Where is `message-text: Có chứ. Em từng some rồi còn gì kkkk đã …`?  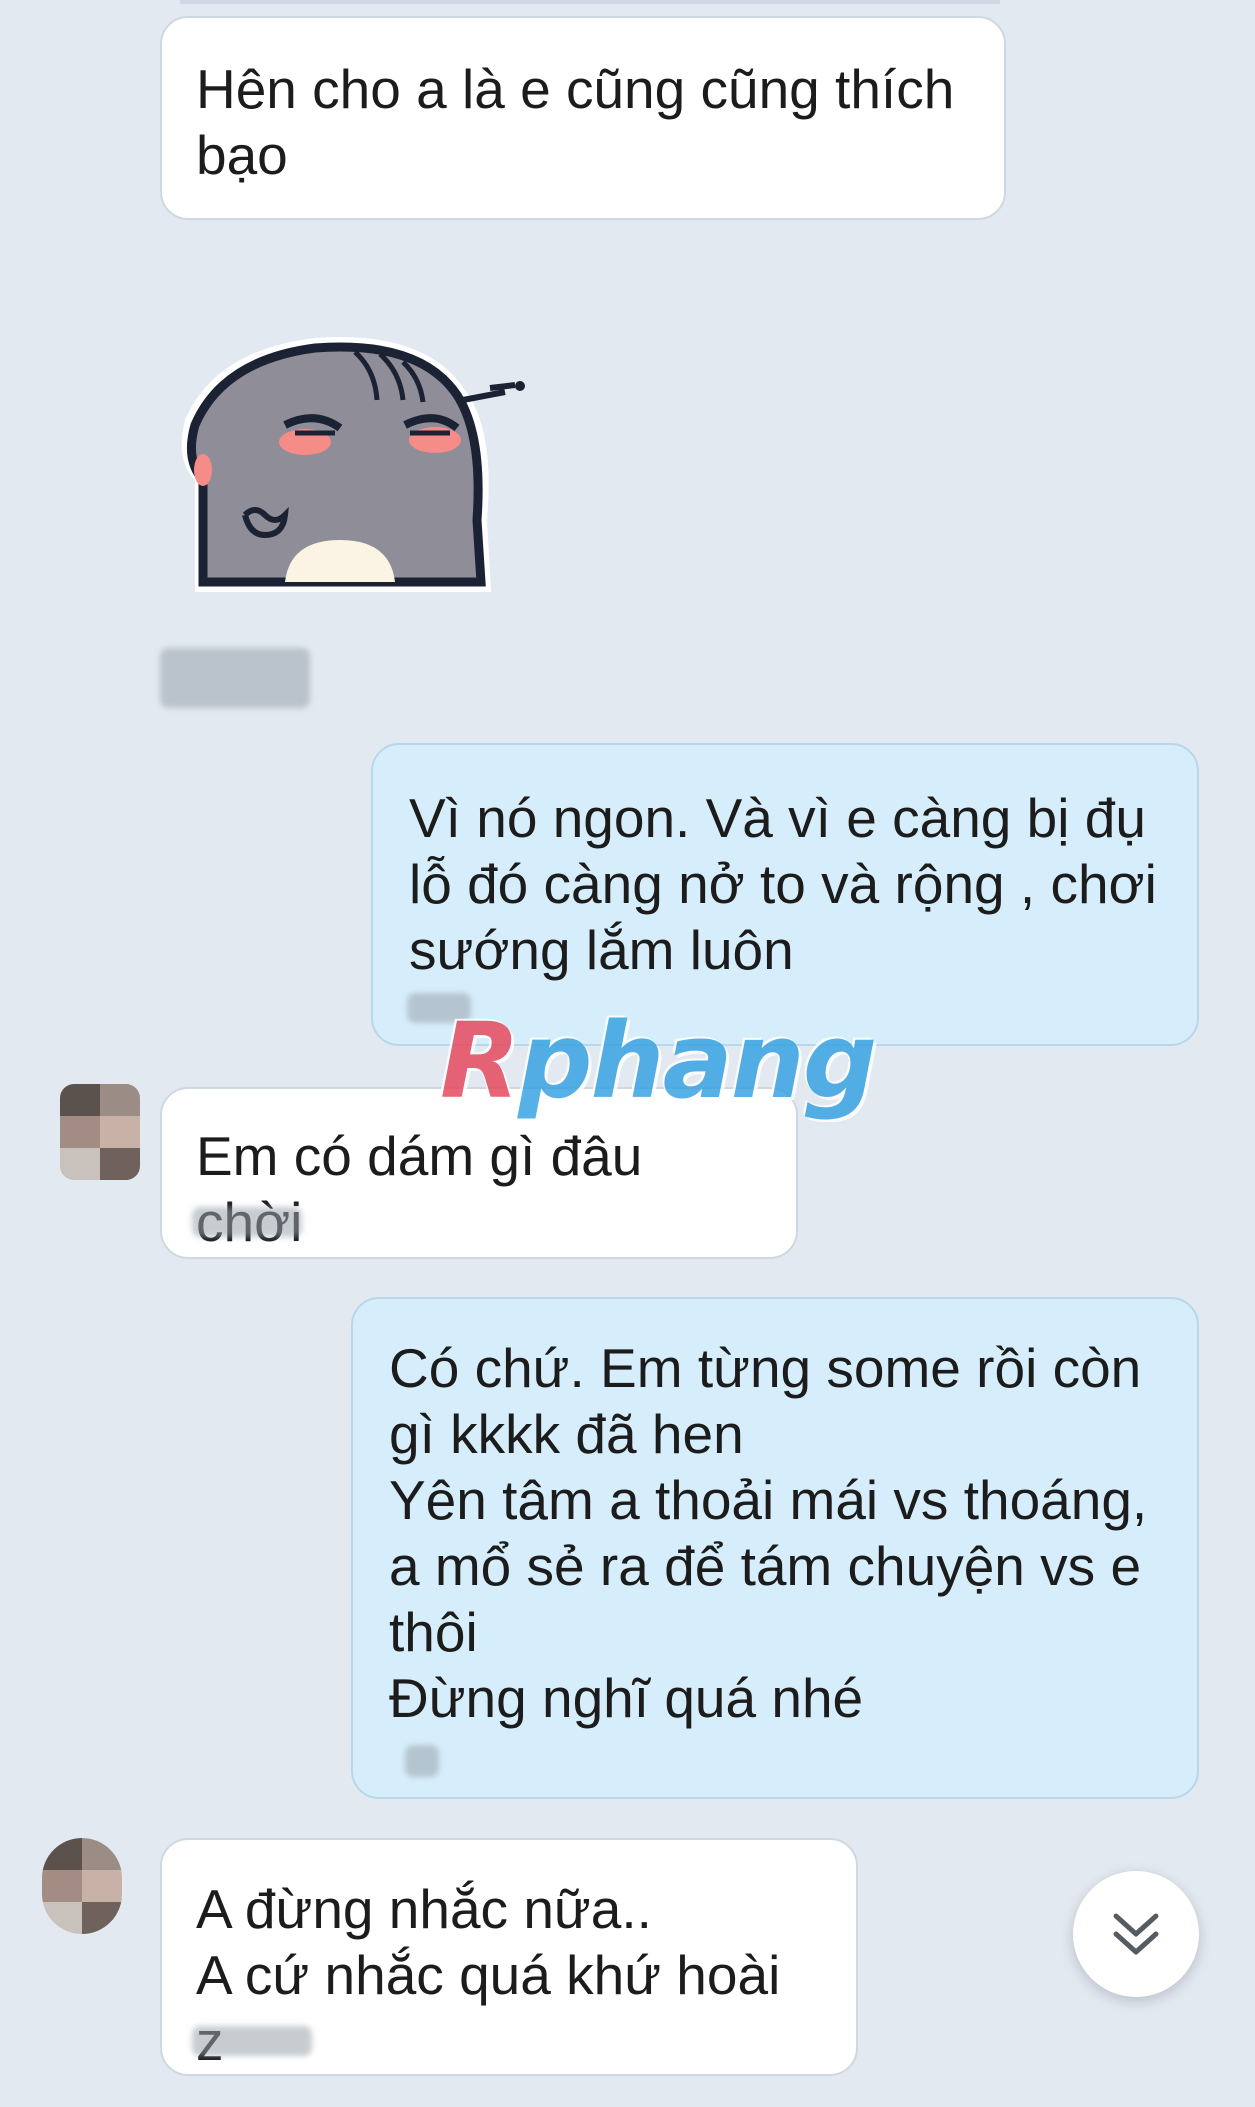
message-text: Có chứ. Em từng some rồi còn gì kkkk đã … is located at coordinates (768, 1533).